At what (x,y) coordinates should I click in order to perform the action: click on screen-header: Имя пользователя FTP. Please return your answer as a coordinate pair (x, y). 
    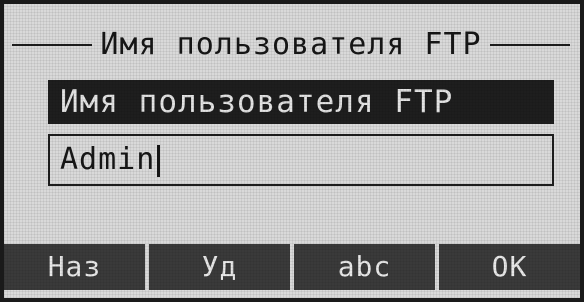
    Looking at the image, I should click on (291, 45).